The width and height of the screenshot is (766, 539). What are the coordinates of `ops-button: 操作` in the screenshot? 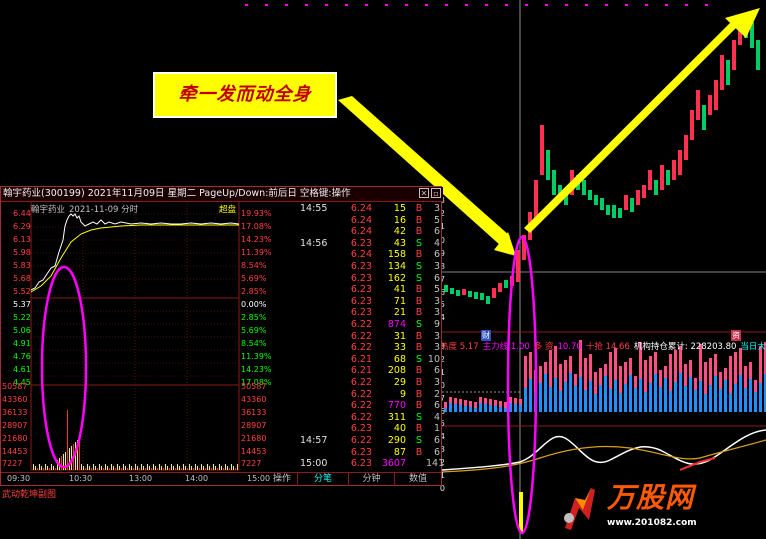 It's located at (282, 479).